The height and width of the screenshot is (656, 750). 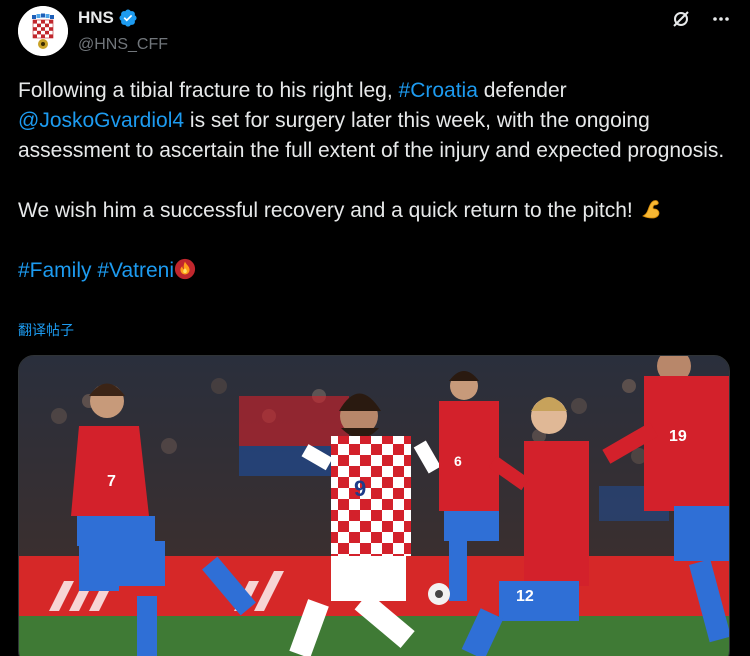 What do you see at coordinates (721, 19) in the screenshot?
I see `more-icon` at bounding box center [721, 19].